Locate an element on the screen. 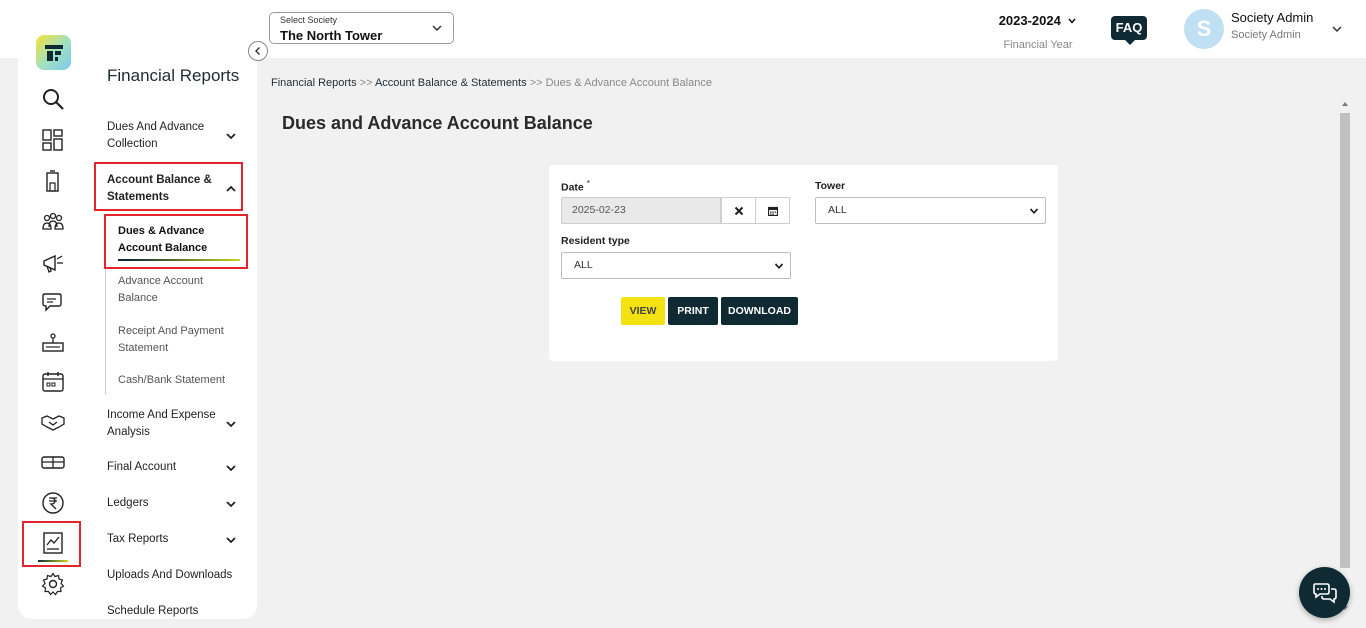 This screenshot has width=1366, height=628. breadcrumb-financial-reports: Financial Reports is located at coordinates (314, 83).